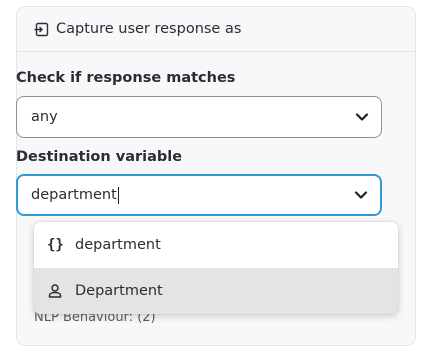 Image resolution: width=426 pixels, height=346 pixels. Describe the element at coordinates (119, 291) in the screenshot. I see `option-label: Department` at that location.